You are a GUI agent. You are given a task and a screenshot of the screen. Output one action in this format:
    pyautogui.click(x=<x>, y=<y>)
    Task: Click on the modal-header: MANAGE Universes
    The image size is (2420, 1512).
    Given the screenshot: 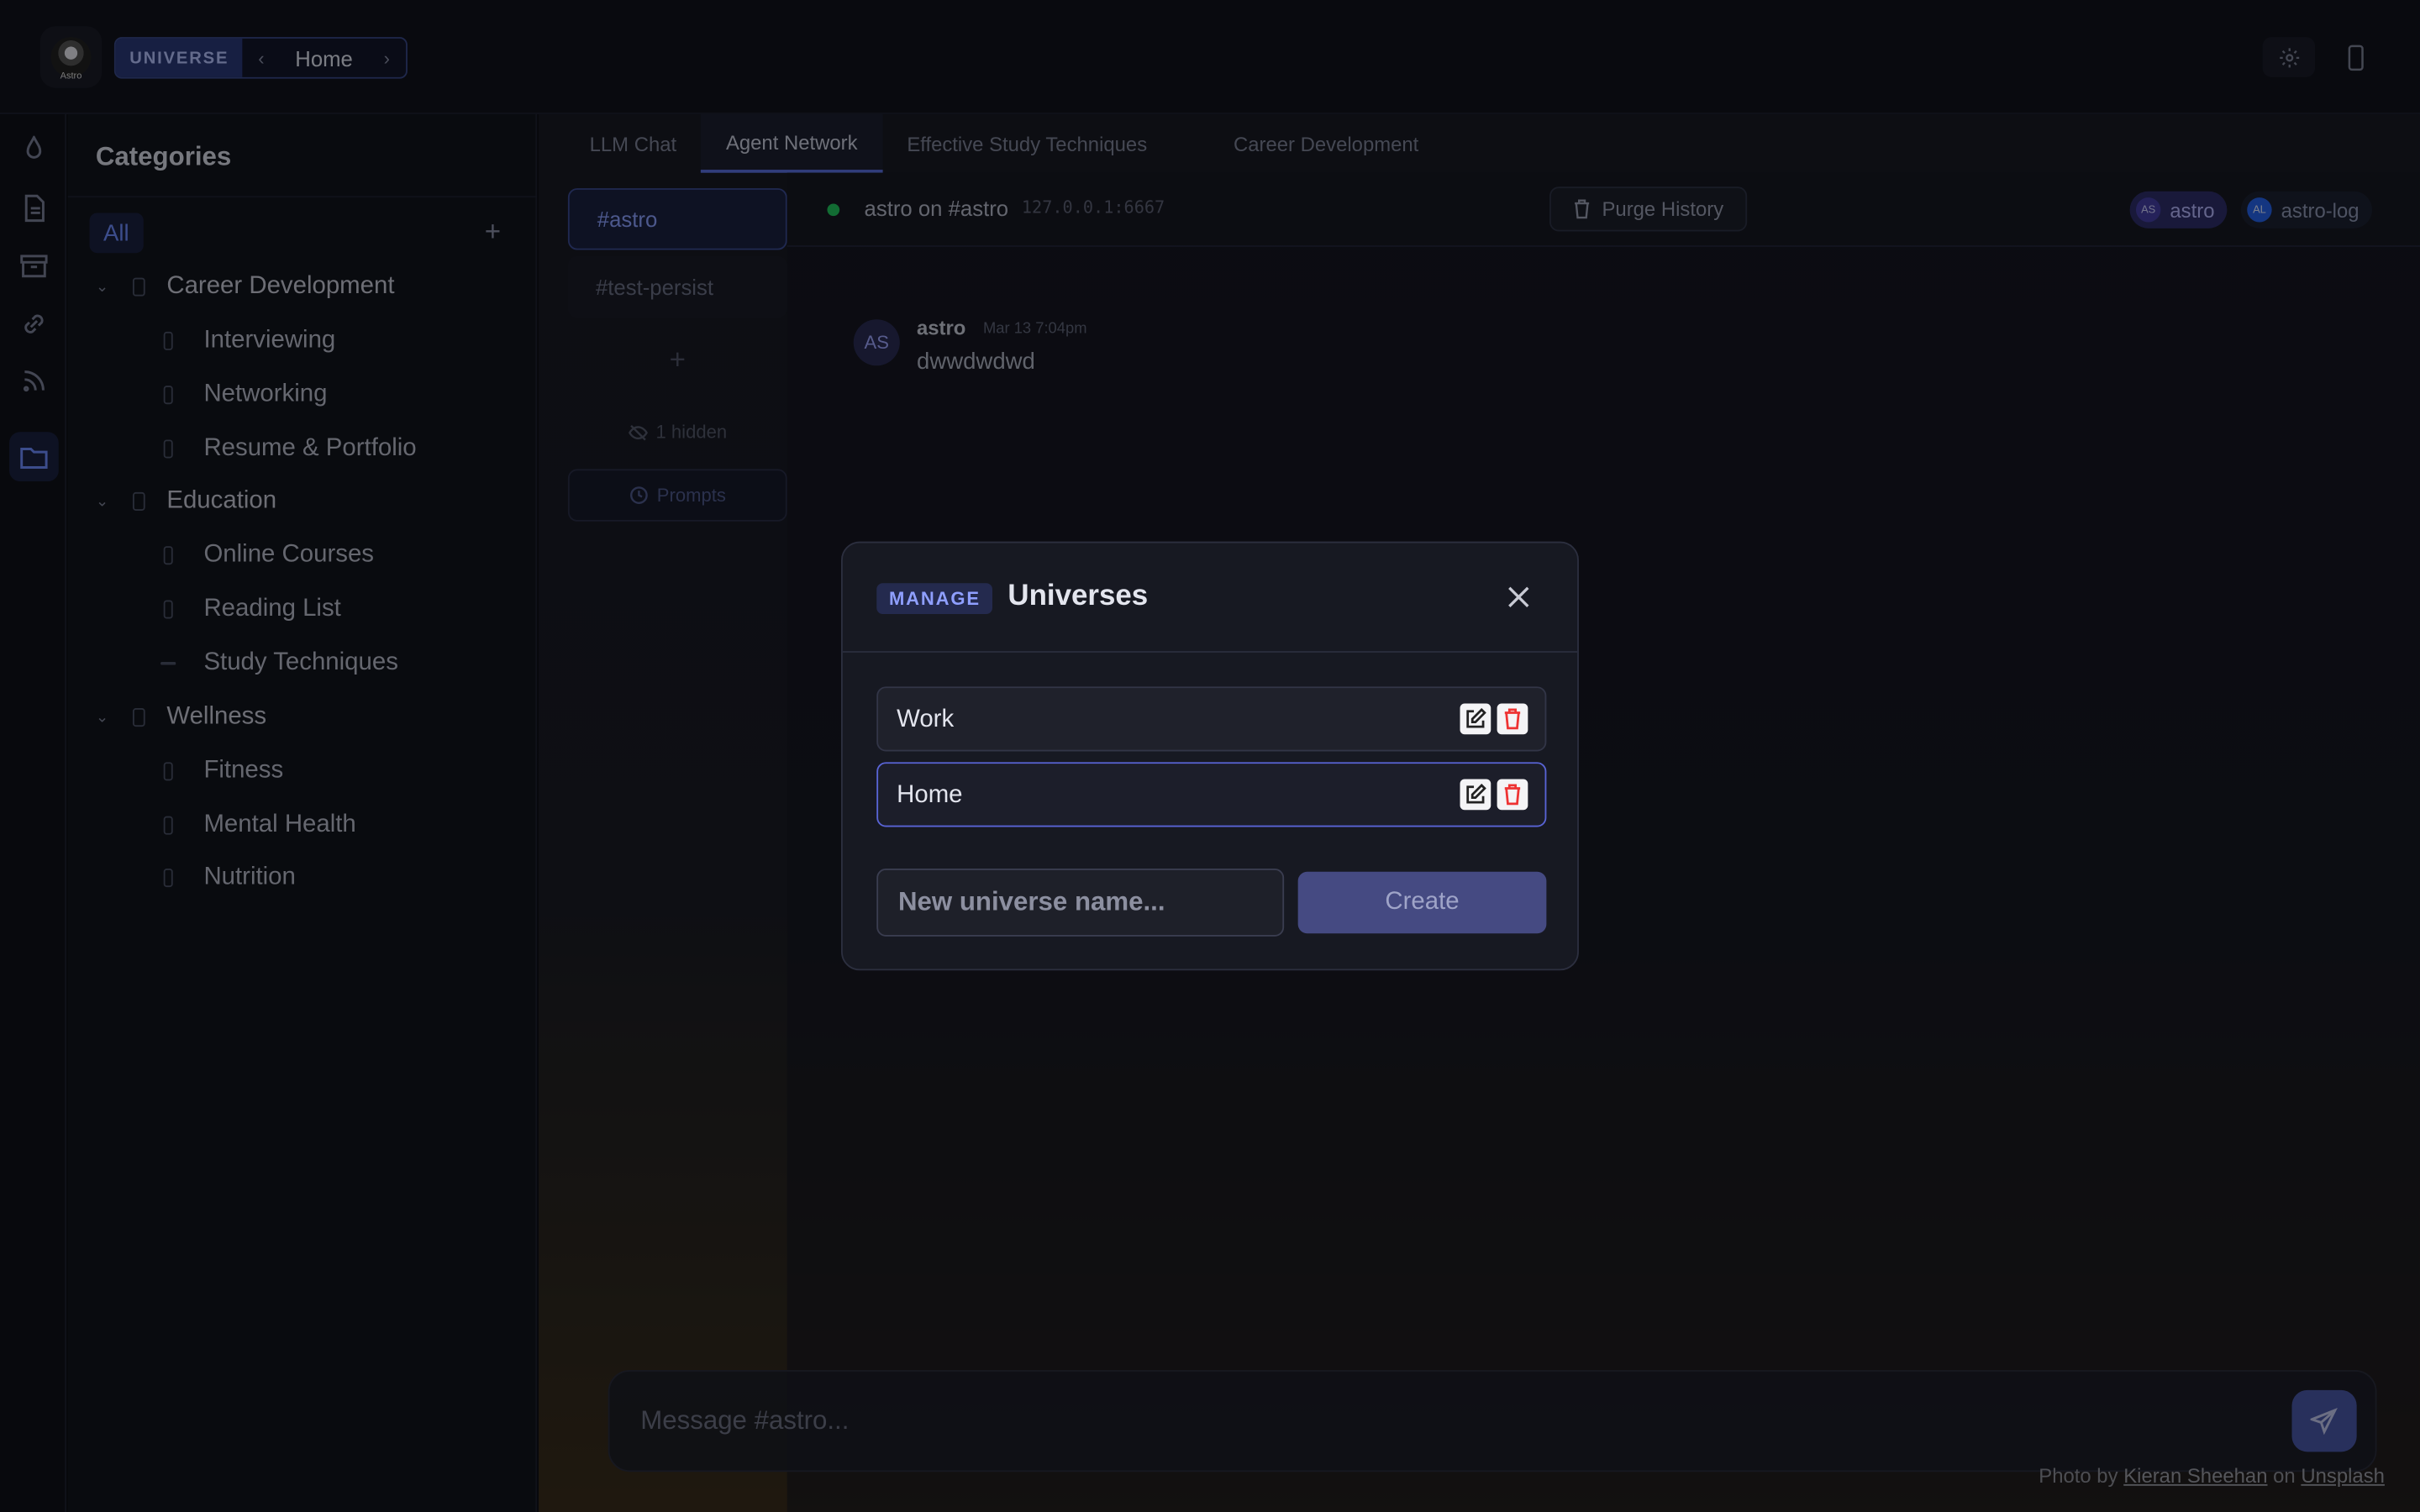 What is the action you would take?
    pyautogui.click(x=1210, y=598)
    